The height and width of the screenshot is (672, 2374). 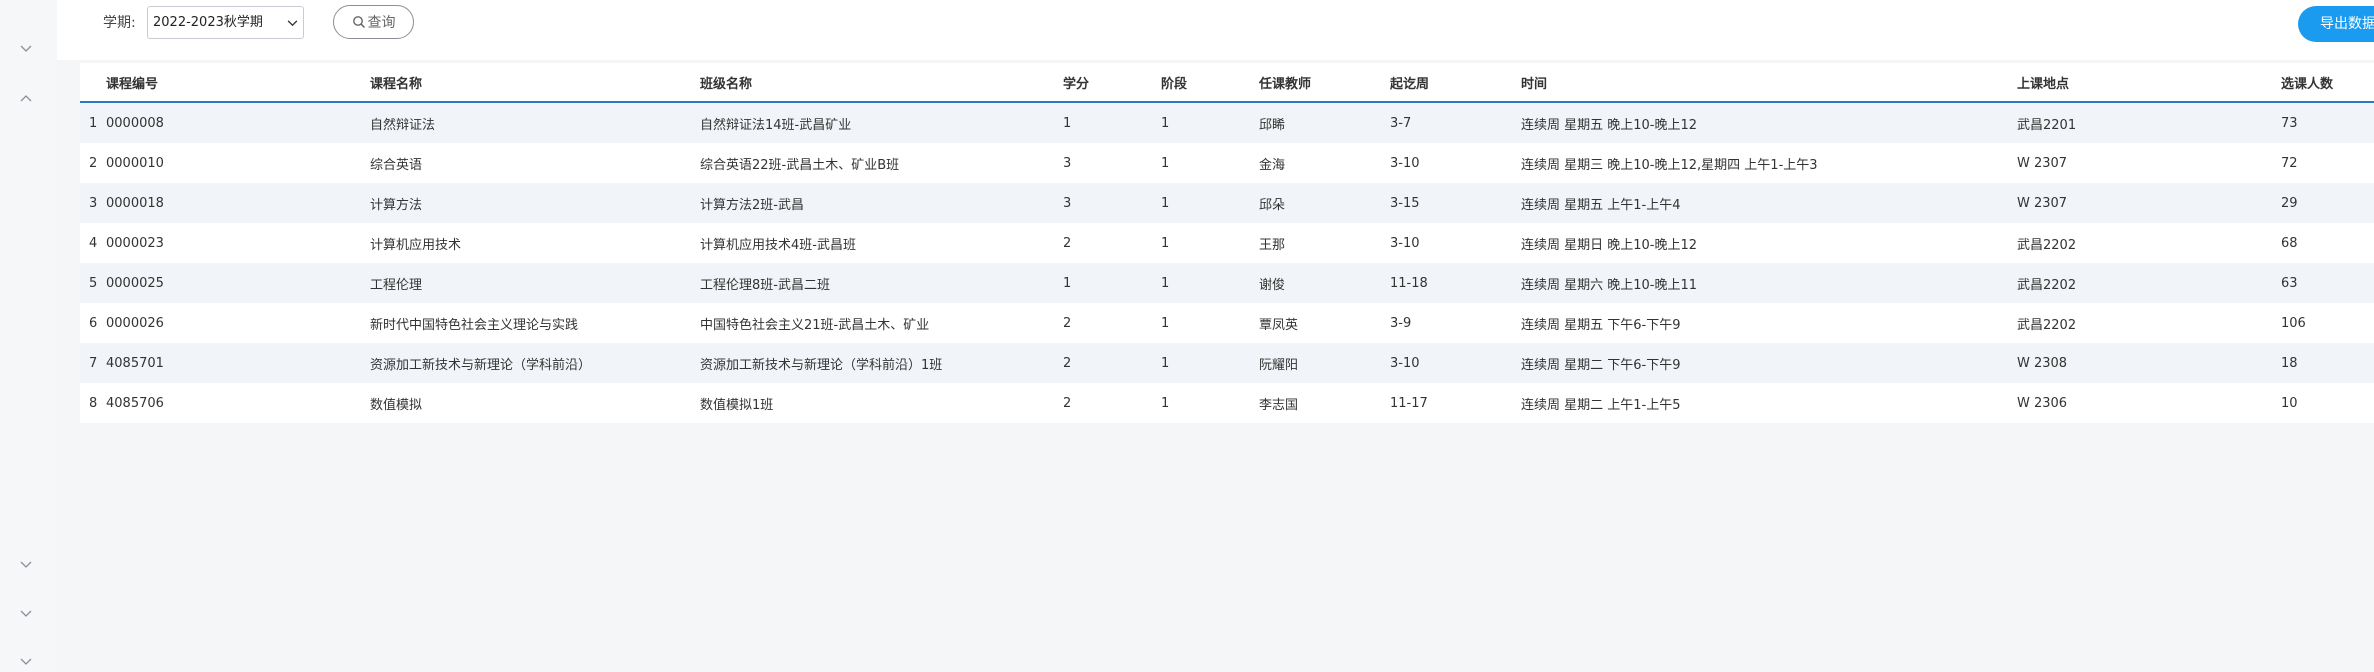 What do you see at coordinates (1324, 243) in the screenshot?
I see `table-cell: 王那` at bounding box center [1324, 243].